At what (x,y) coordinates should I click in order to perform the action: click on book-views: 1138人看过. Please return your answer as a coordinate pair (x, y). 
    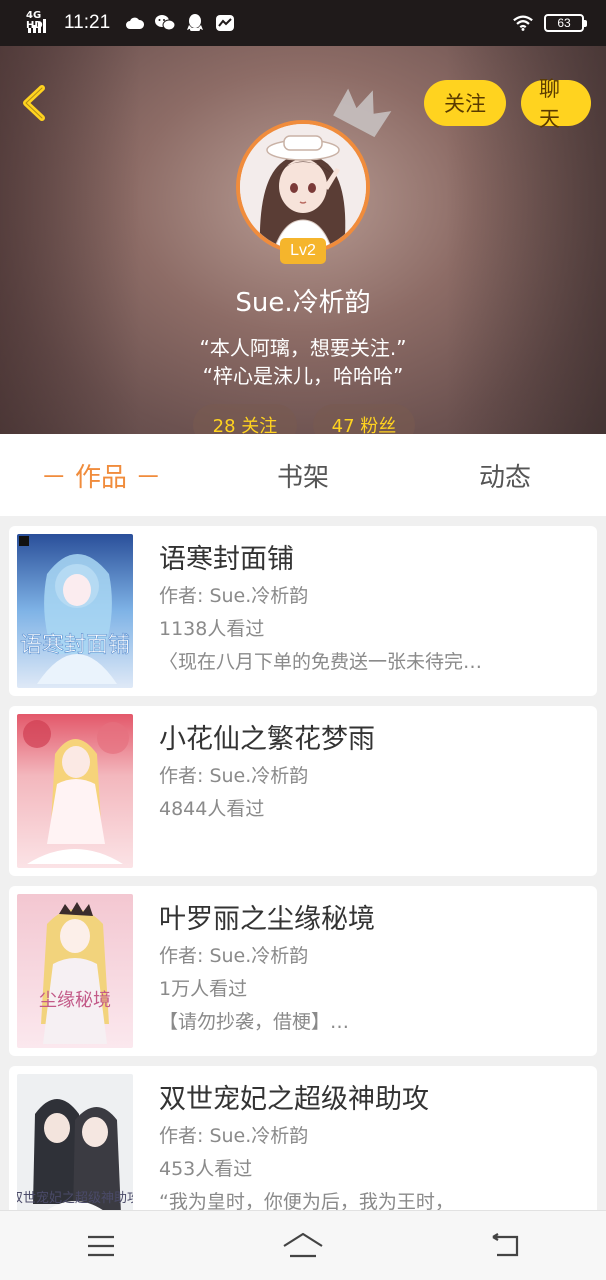
    Looking at the image, I should click on (212, 629).